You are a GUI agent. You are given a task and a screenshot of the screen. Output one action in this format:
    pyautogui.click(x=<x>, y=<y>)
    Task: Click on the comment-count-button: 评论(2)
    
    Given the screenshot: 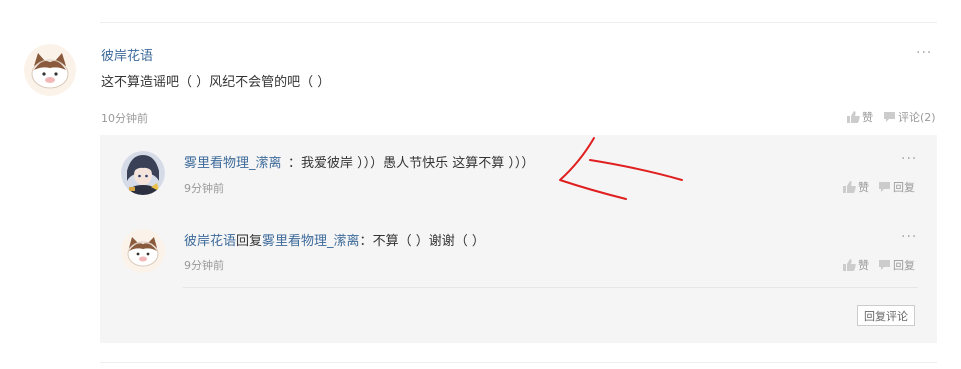 What is the action you would take?
    pyautogui.click(x=909, y=117)
    